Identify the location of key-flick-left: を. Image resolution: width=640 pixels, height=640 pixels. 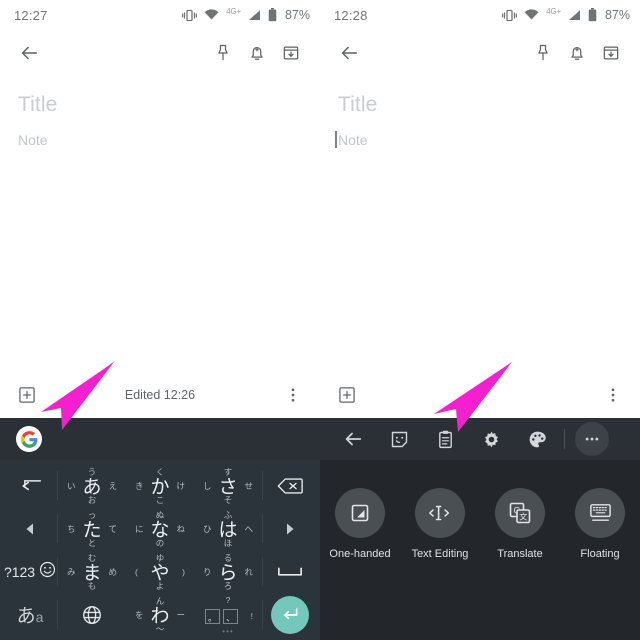
(139, 614).